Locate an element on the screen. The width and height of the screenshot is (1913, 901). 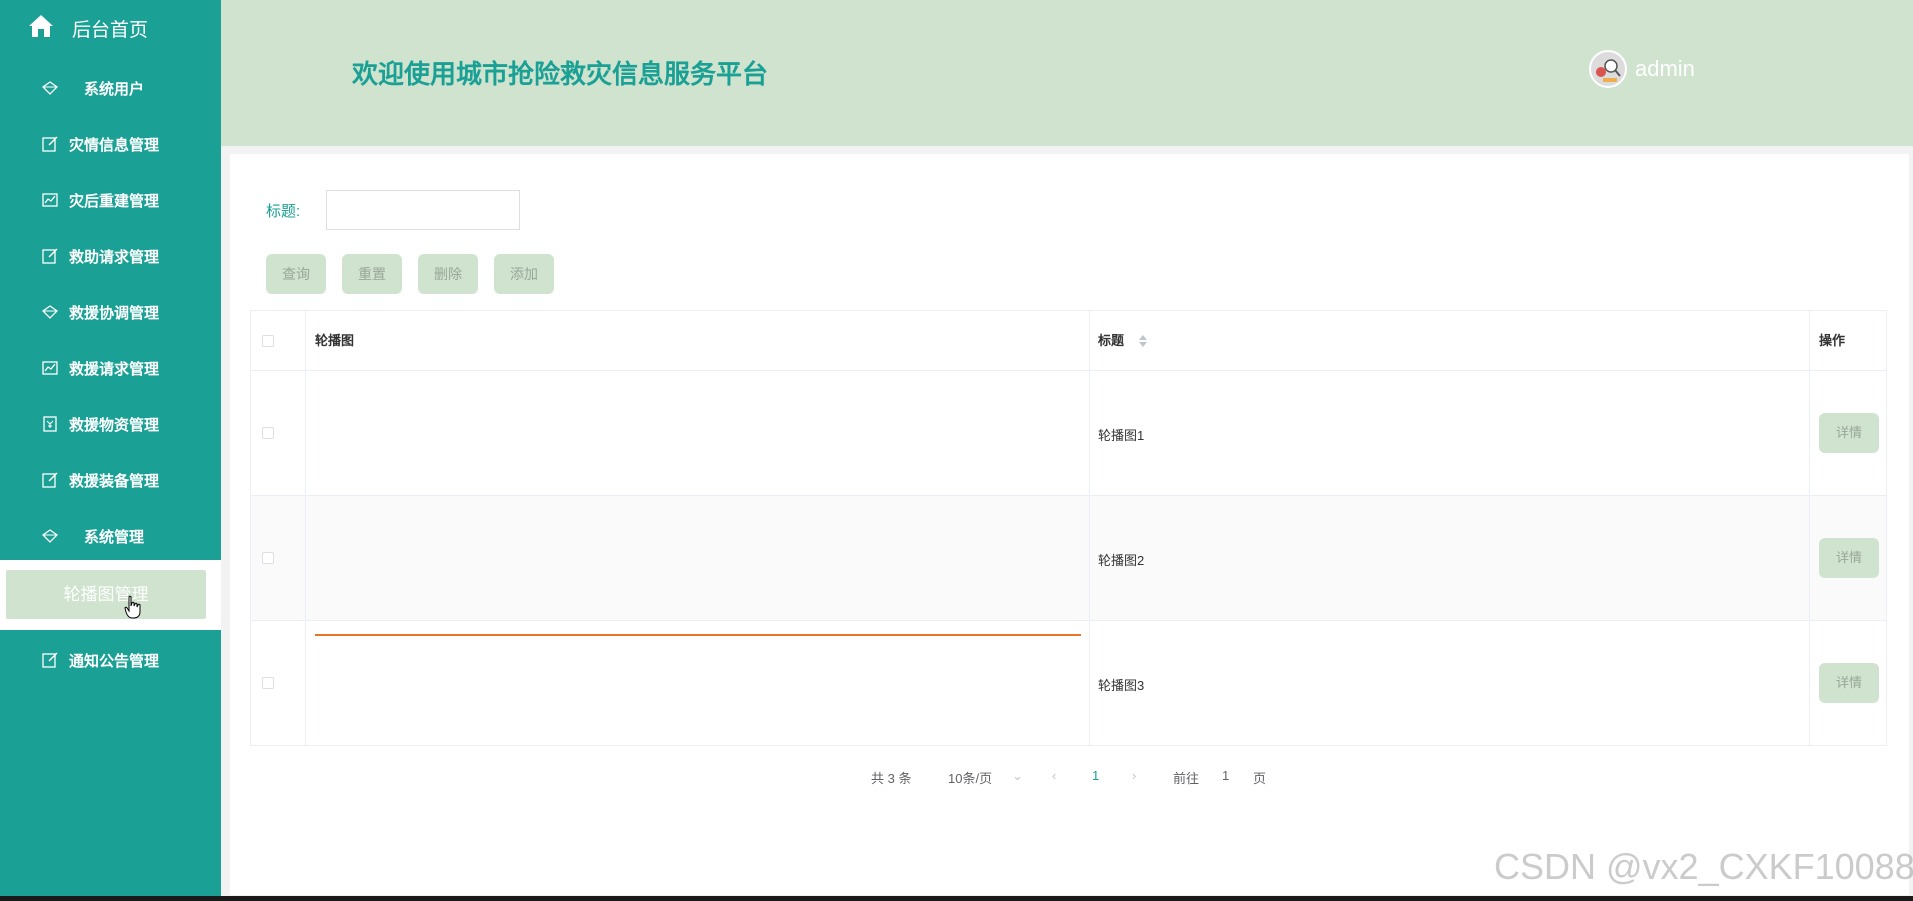
pagination-total: 共 3 条 is located at coordinates (891, 778).